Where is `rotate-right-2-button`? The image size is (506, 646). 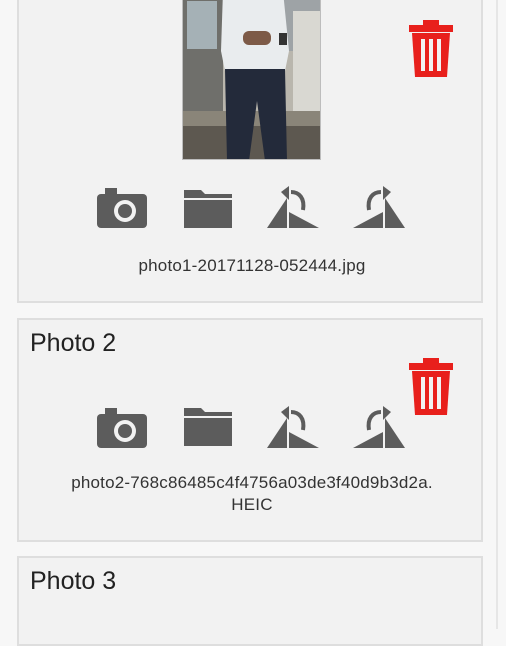 rotate-right-2-button is located at coordinates (380, 428).